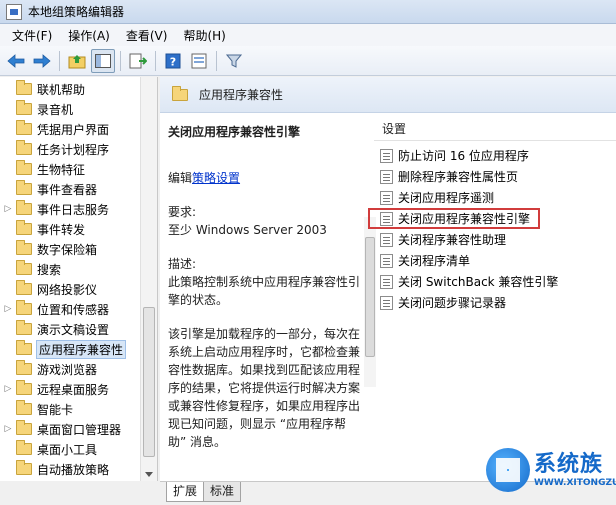 The width and height of the screenshot is (616, 505). I want to click on scrollbar-thumb, so click(149, 382).